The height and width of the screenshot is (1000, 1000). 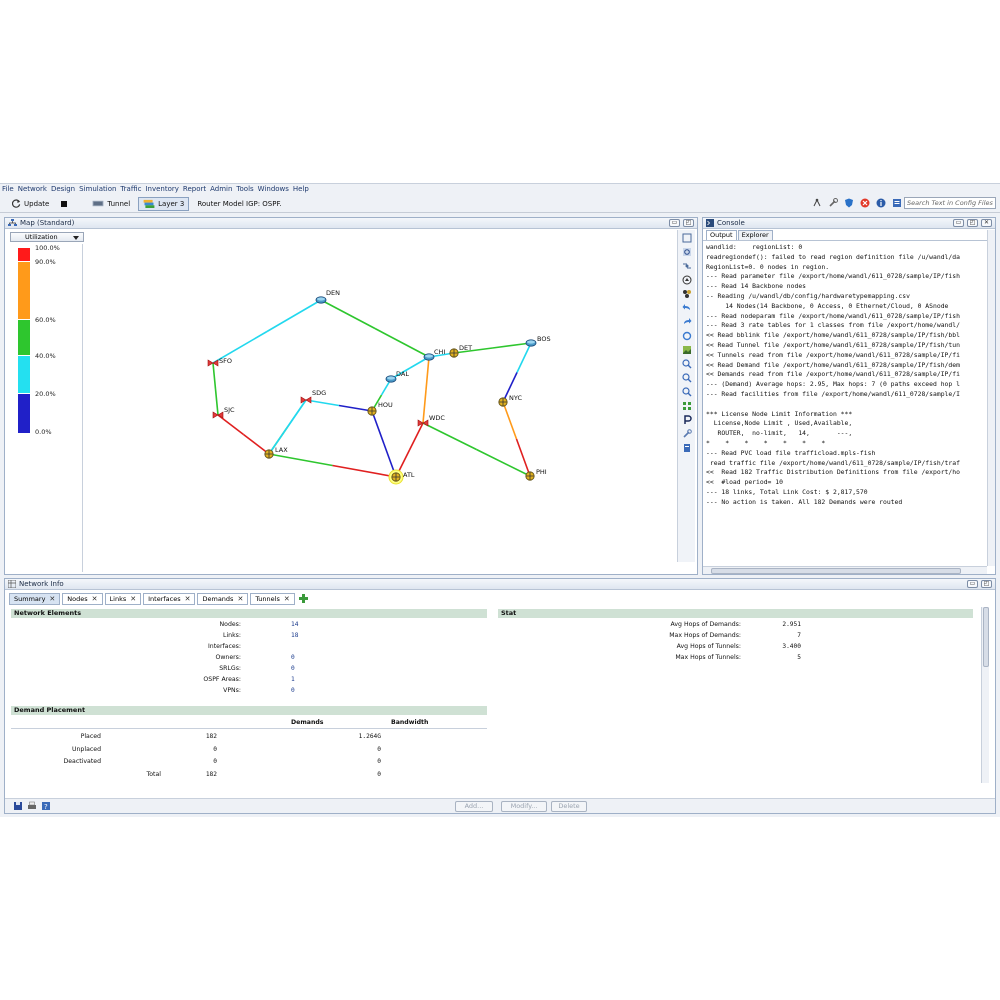 I want to click on network-element-value: 18, so click(x=294, y=635).